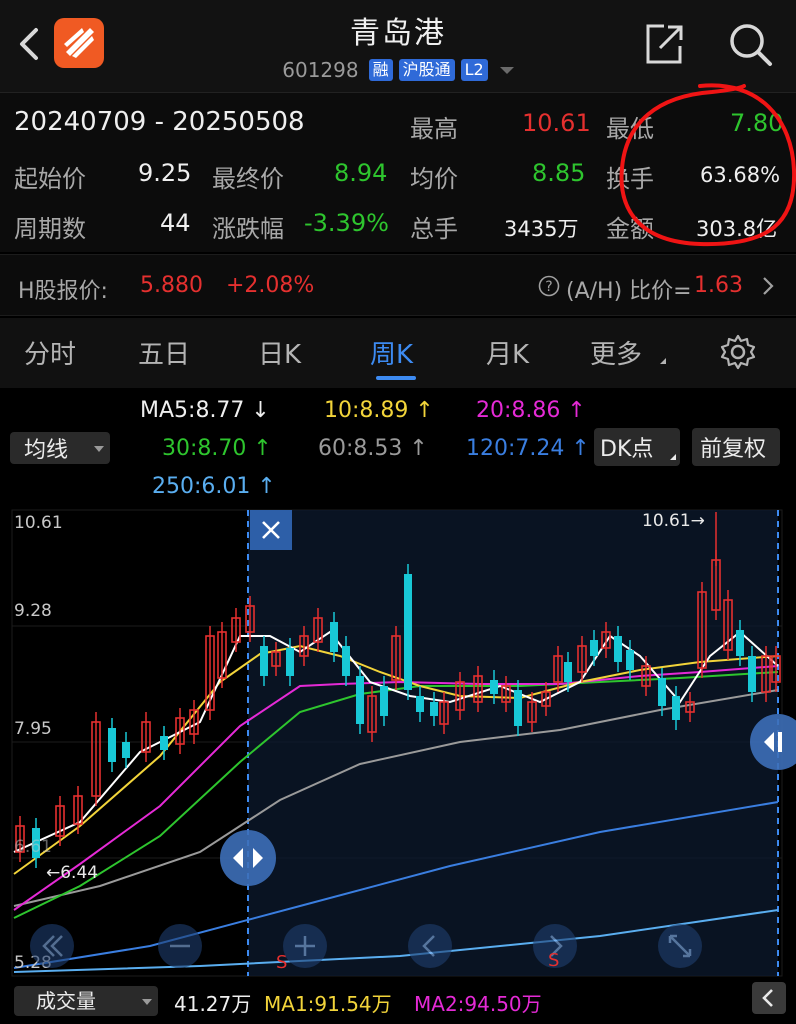  I want to click on h-share-change: +2.08%, so click(270, 285).